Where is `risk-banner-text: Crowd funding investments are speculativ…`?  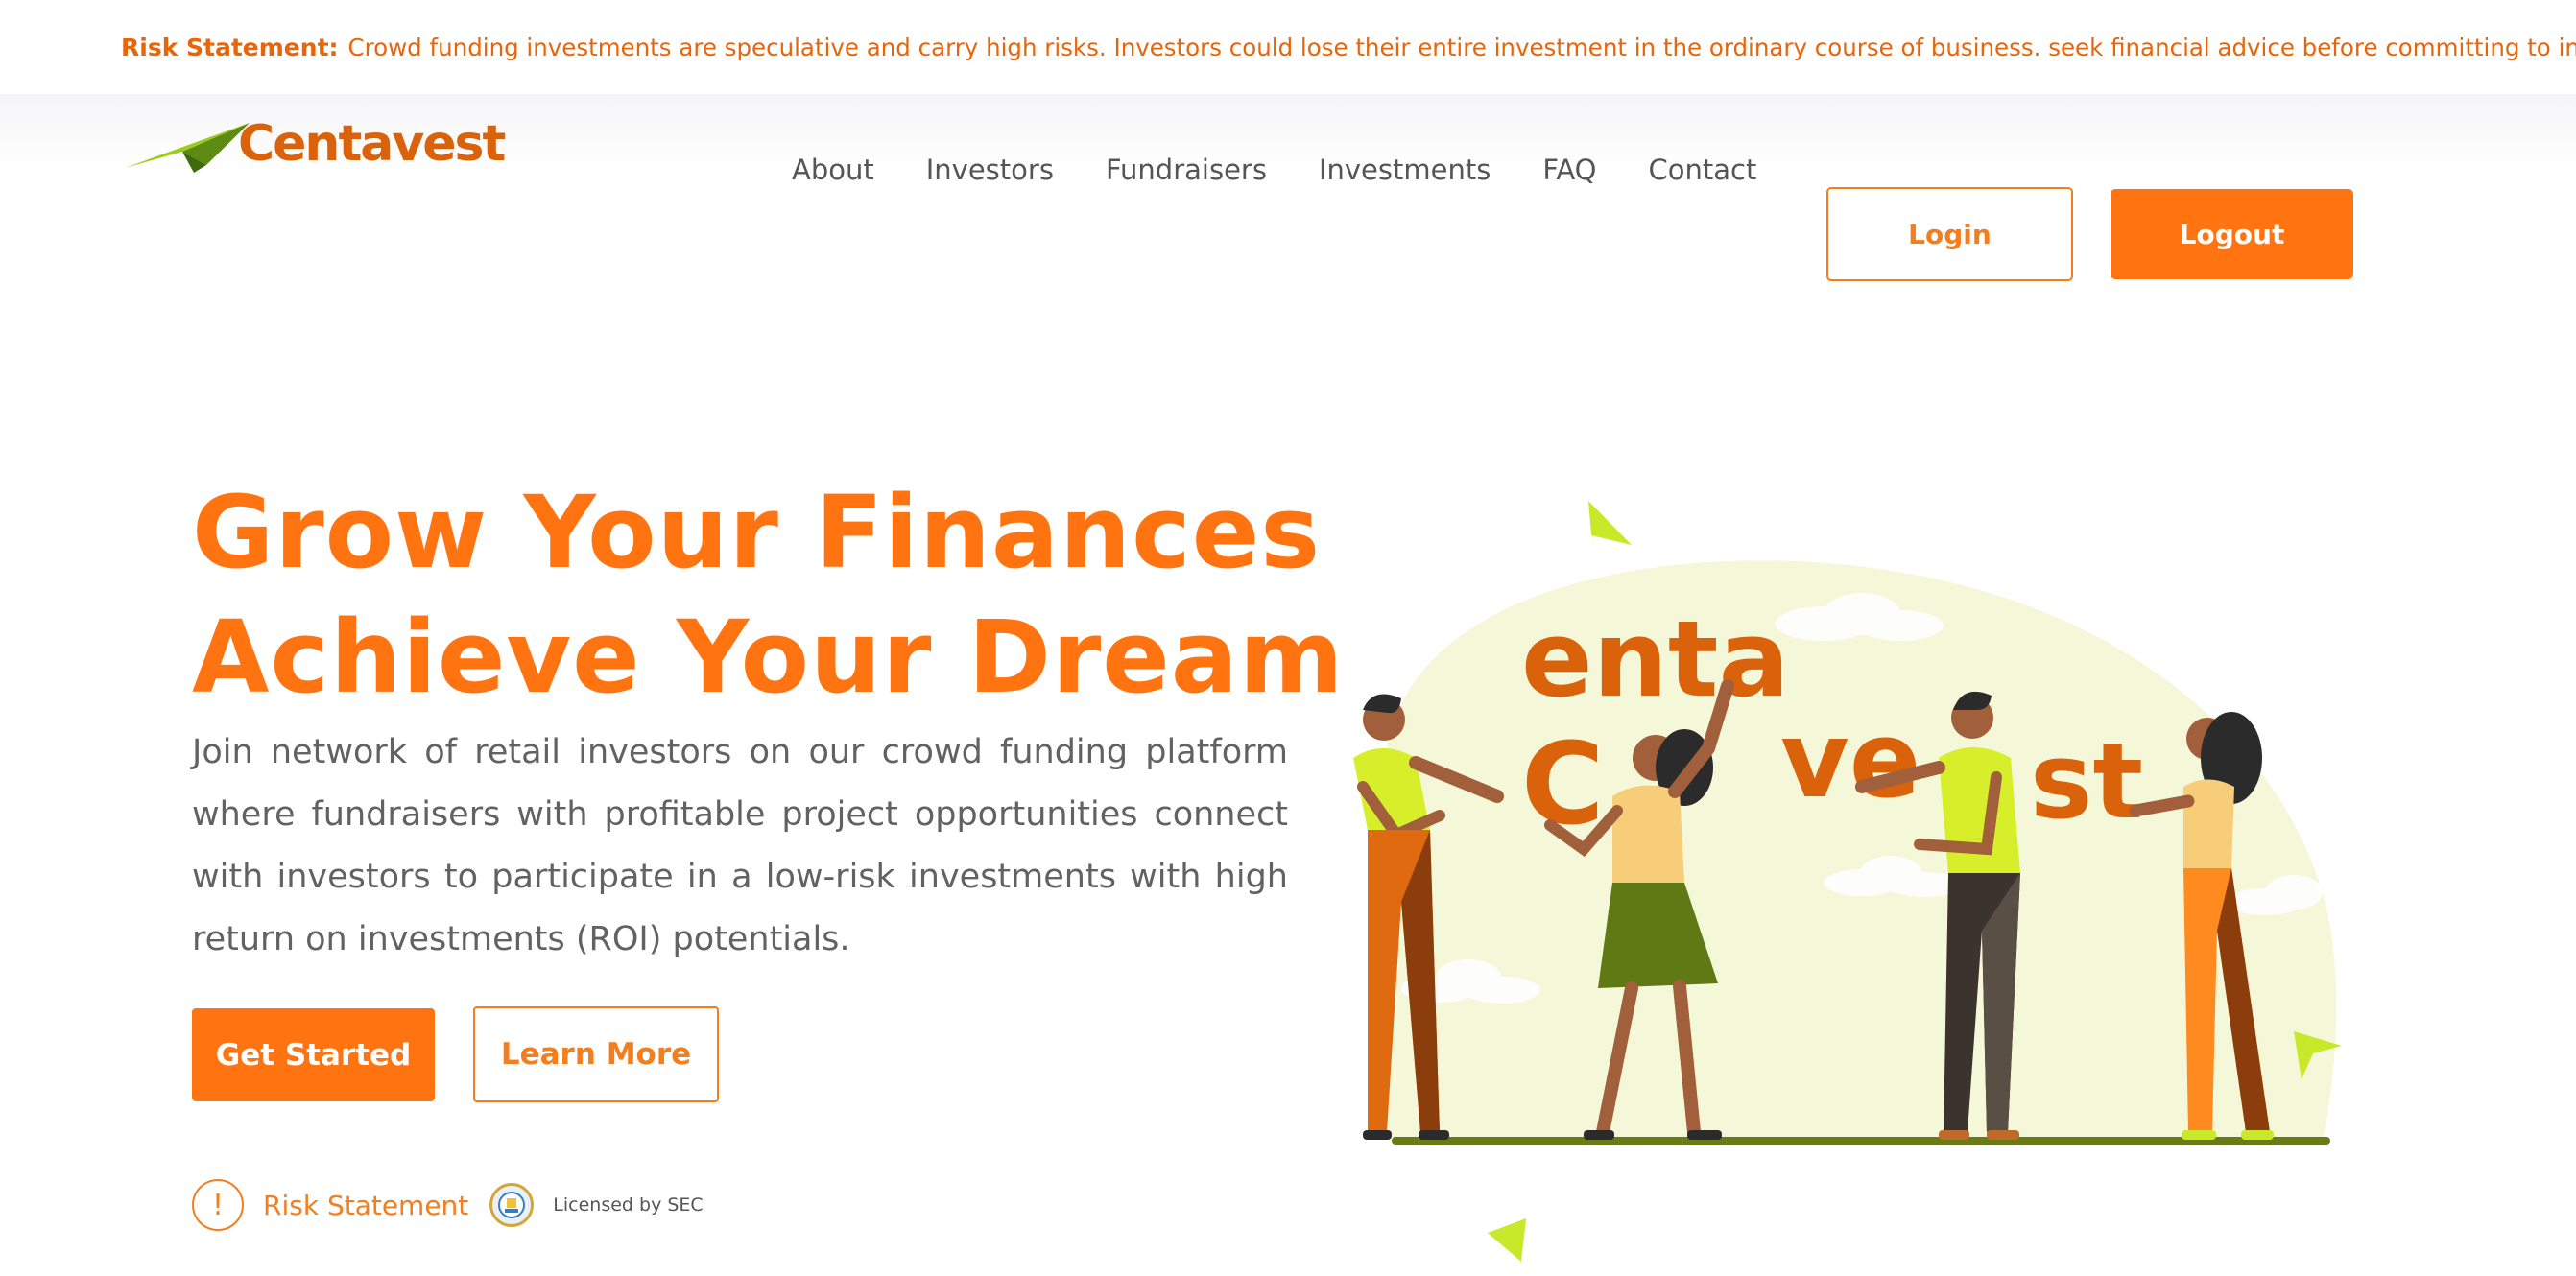
risk-banner-text: Crowd funding investments are speculativ… is located at coordinates (1461, 47).